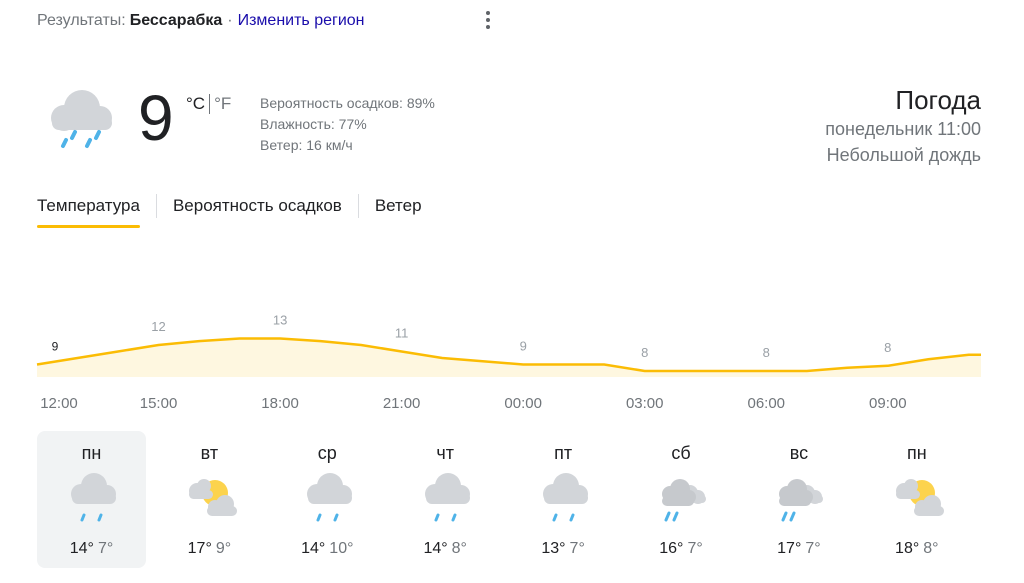 The width and height of the screenshot is (1024, 583). I want to click on day-card: вт 17° 9°, so click(209, 499).